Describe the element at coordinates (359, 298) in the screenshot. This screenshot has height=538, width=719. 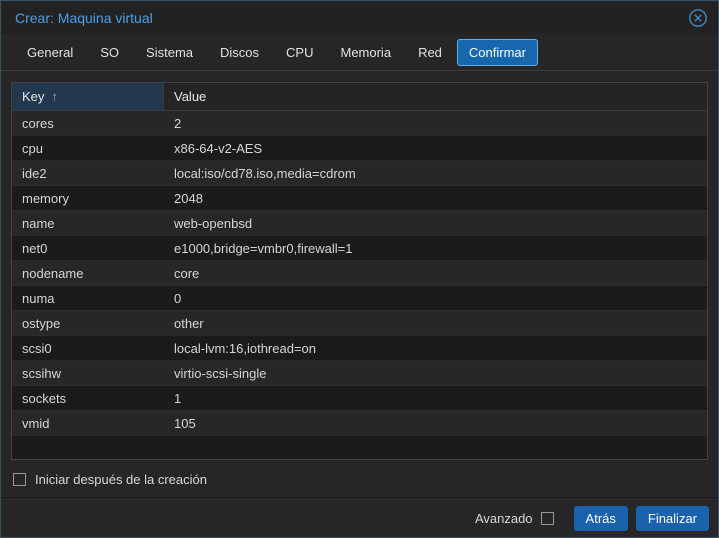
I see `table-row-numa: numa 0` at that location.